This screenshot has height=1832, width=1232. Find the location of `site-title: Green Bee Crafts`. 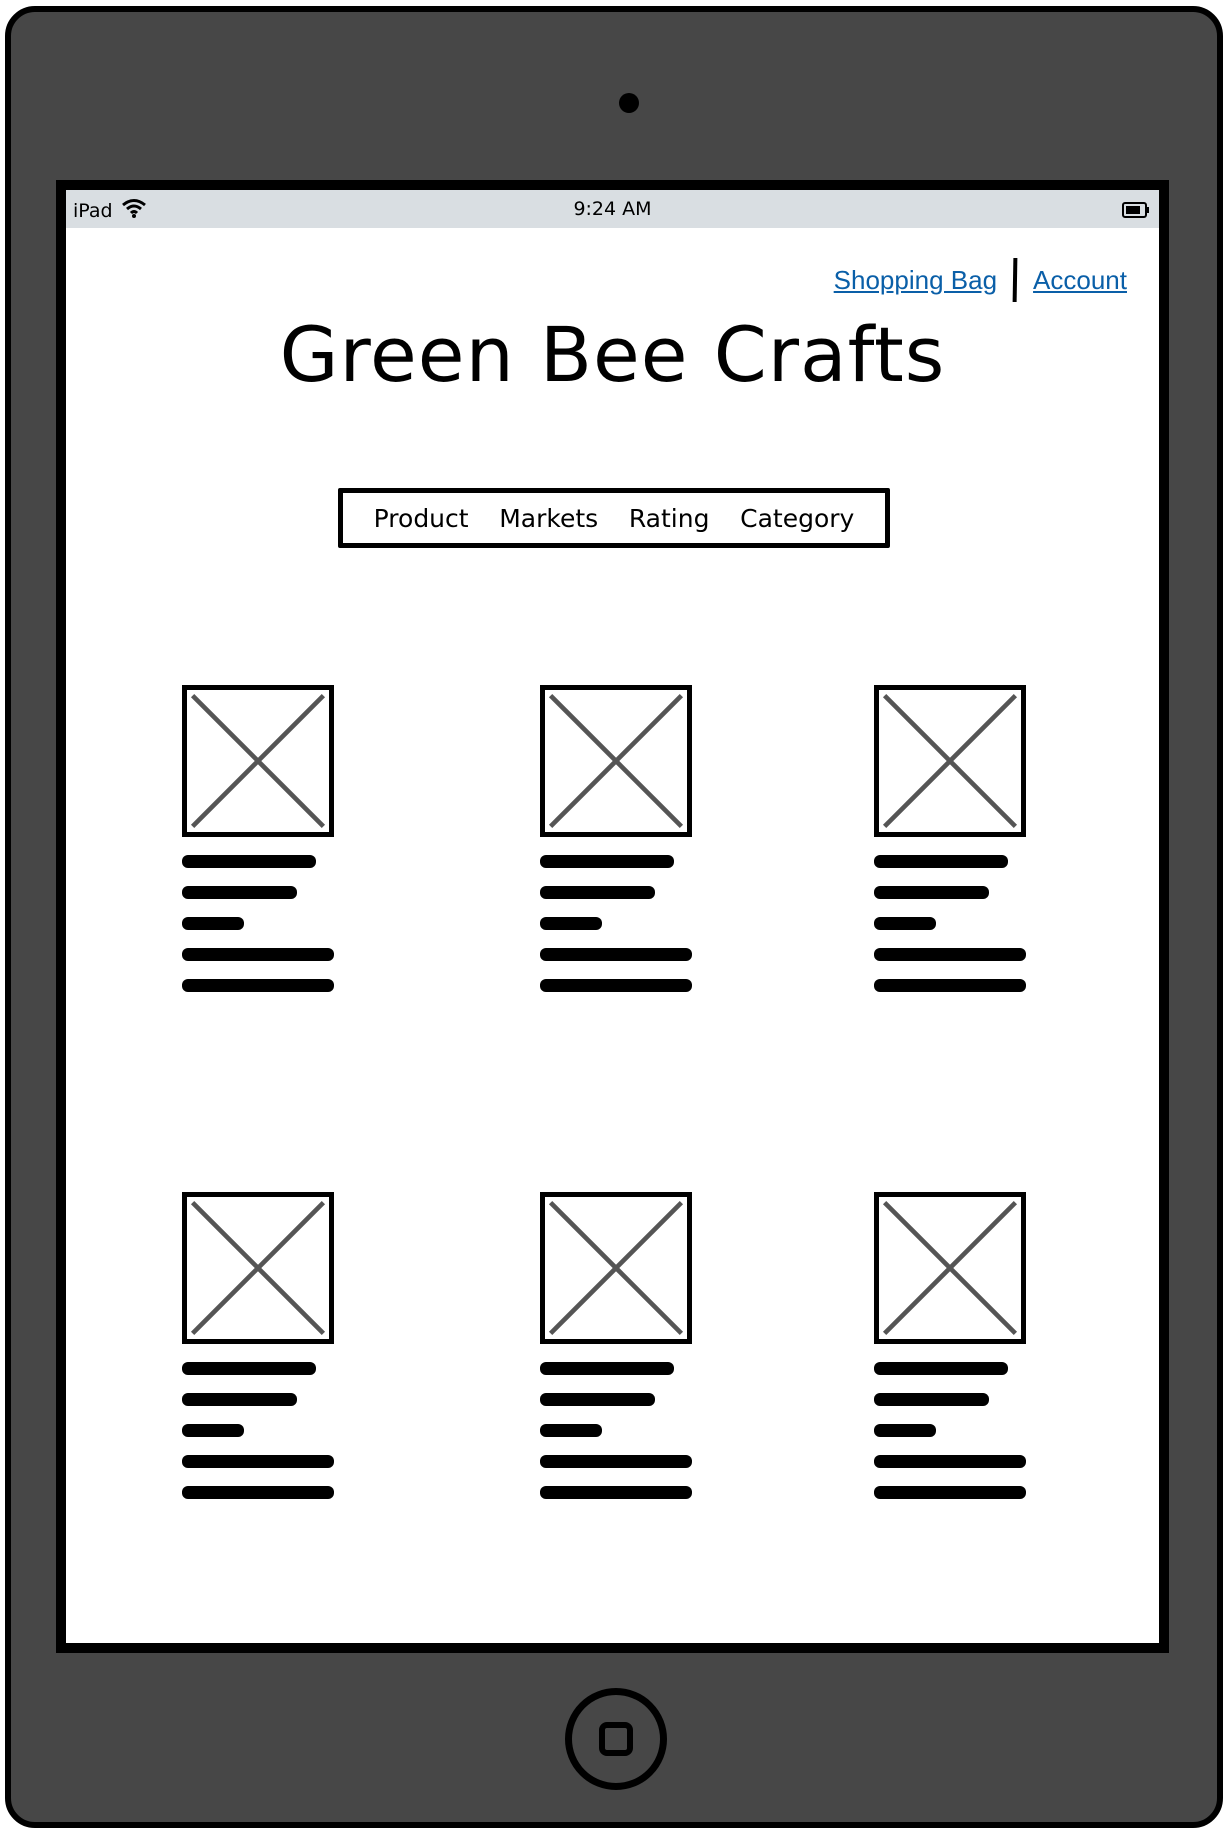

site-title: Green Bee Crafts is located at coordinates (612, 354).